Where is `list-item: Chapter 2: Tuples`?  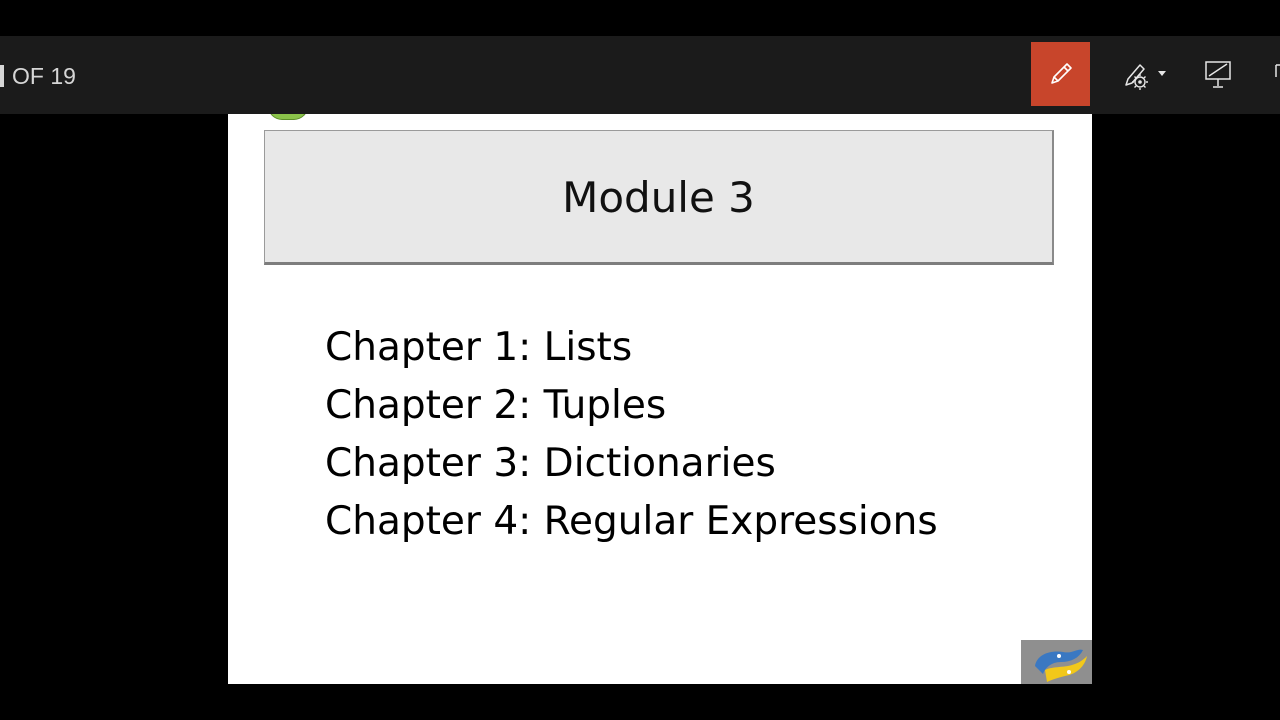 list-item: Chapter 2: Tuples is located at coordinates (496, 405).